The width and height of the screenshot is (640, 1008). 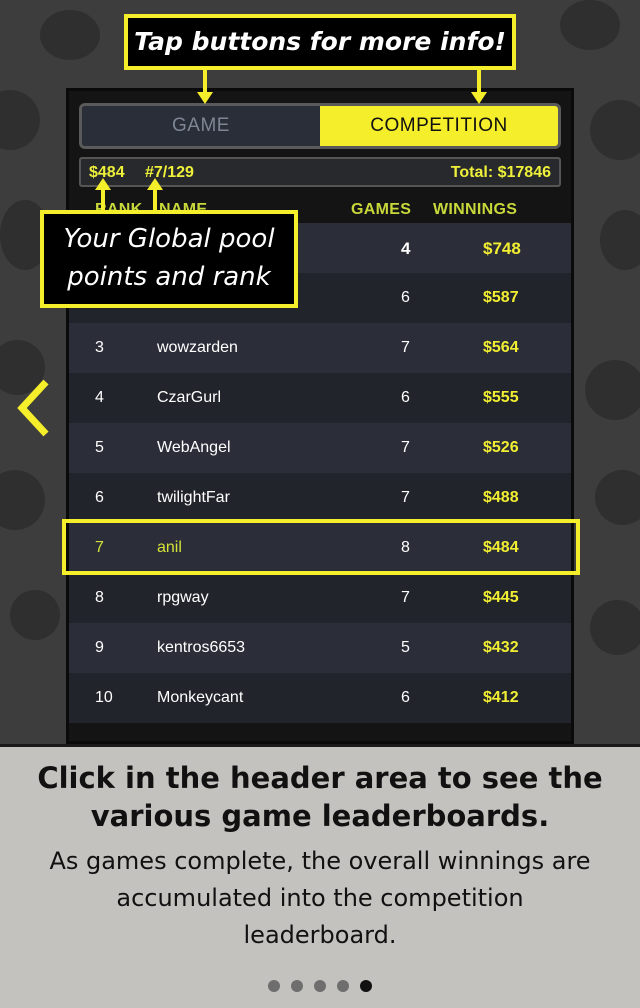 I want to click on table-row: 5 WebAngel 7 $526, so click(x=320, y=448).